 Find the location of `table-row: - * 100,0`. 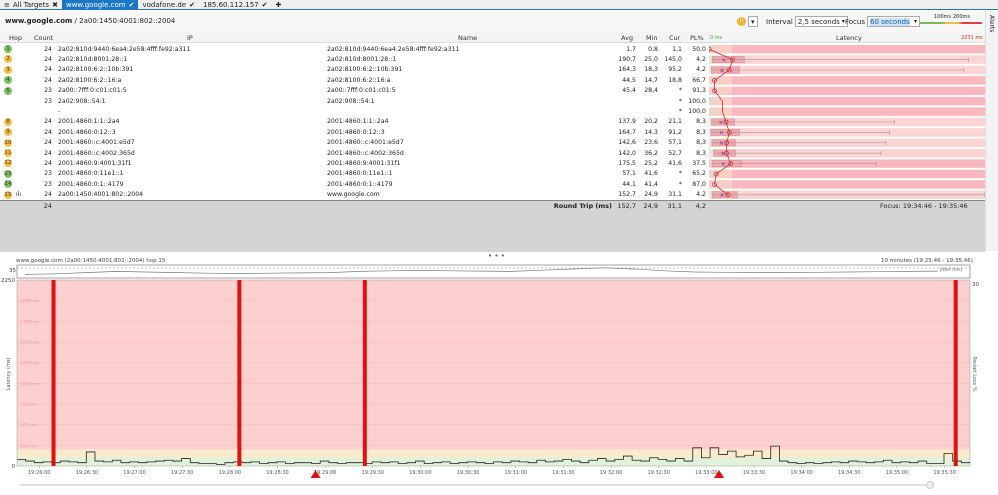

table-row: - * 100,0 is located at coordinates (354, 111).